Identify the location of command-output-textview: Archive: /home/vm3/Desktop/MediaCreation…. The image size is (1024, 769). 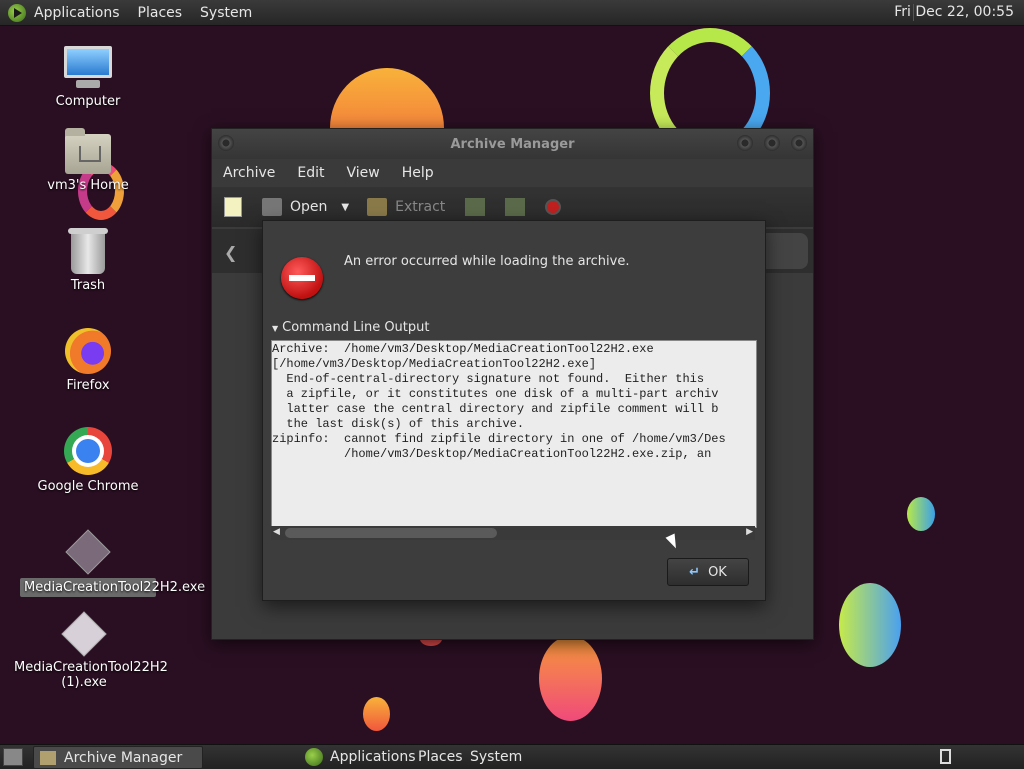
(514, 434).